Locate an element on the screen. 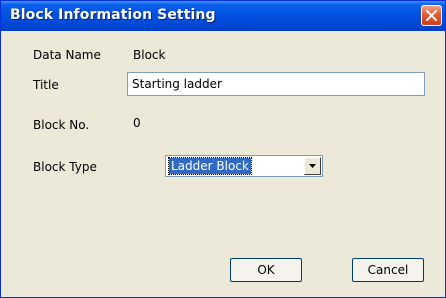 The height and width of the screenshot is (298, 446). block-no-value: 0 is located at coordinates (137, 123).